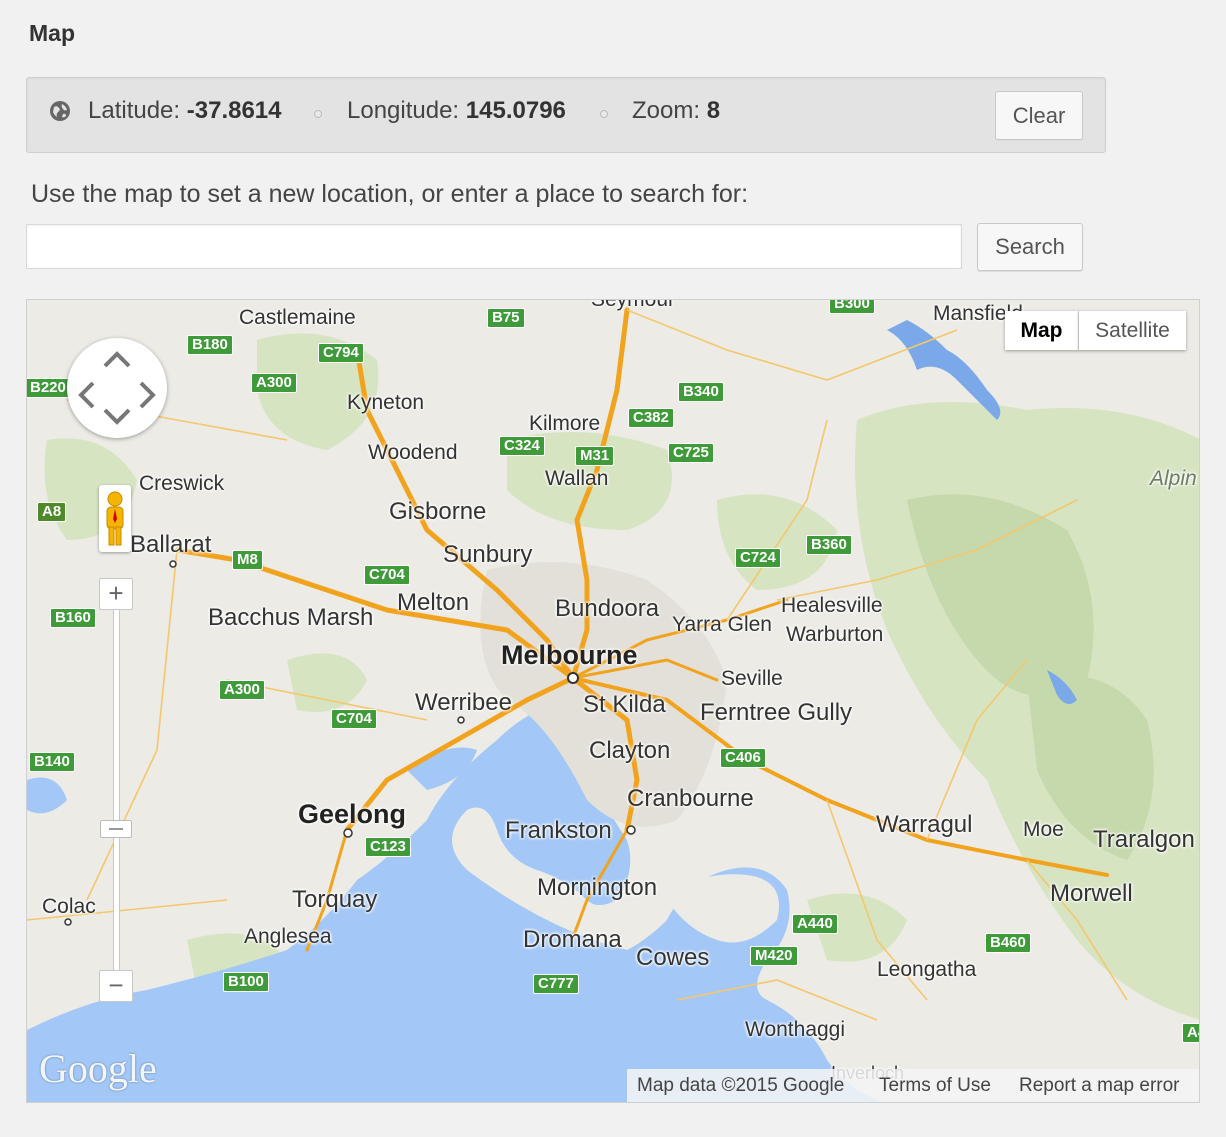 This screenshot has height=1137, width=1226. I want to click on place-label: Torquay, so click(335, 899).